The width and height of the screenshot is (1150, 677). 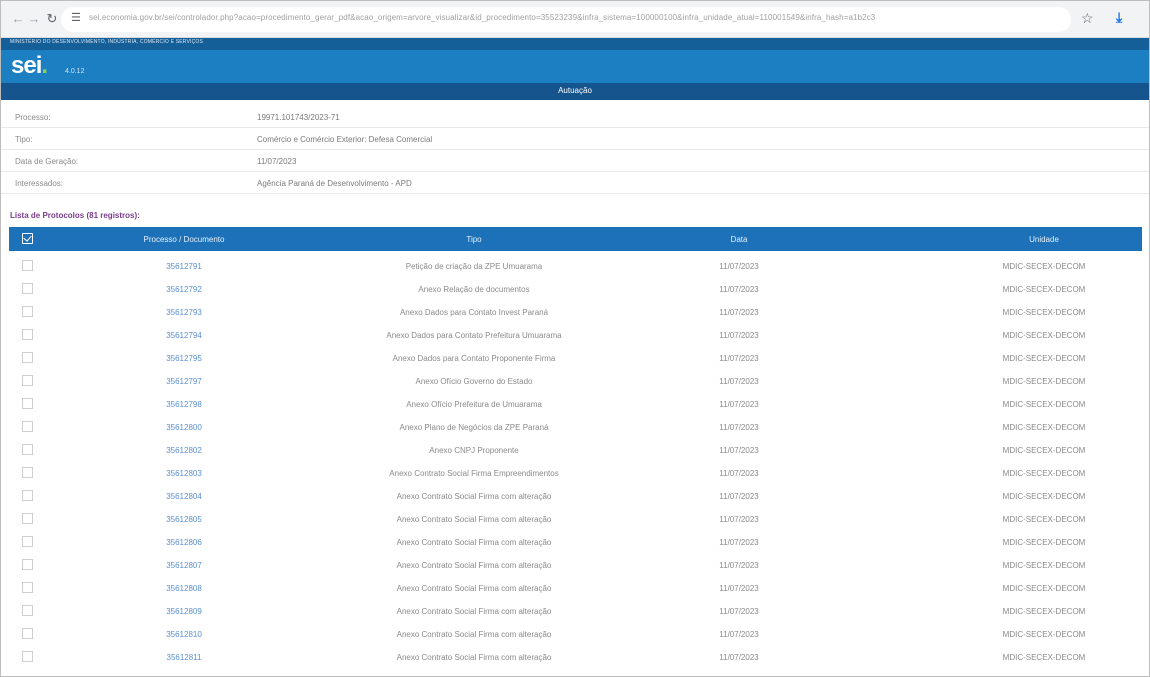 I want to click on info-row: Data de Geração: 11/07/2023, so click(x=575, y=161).